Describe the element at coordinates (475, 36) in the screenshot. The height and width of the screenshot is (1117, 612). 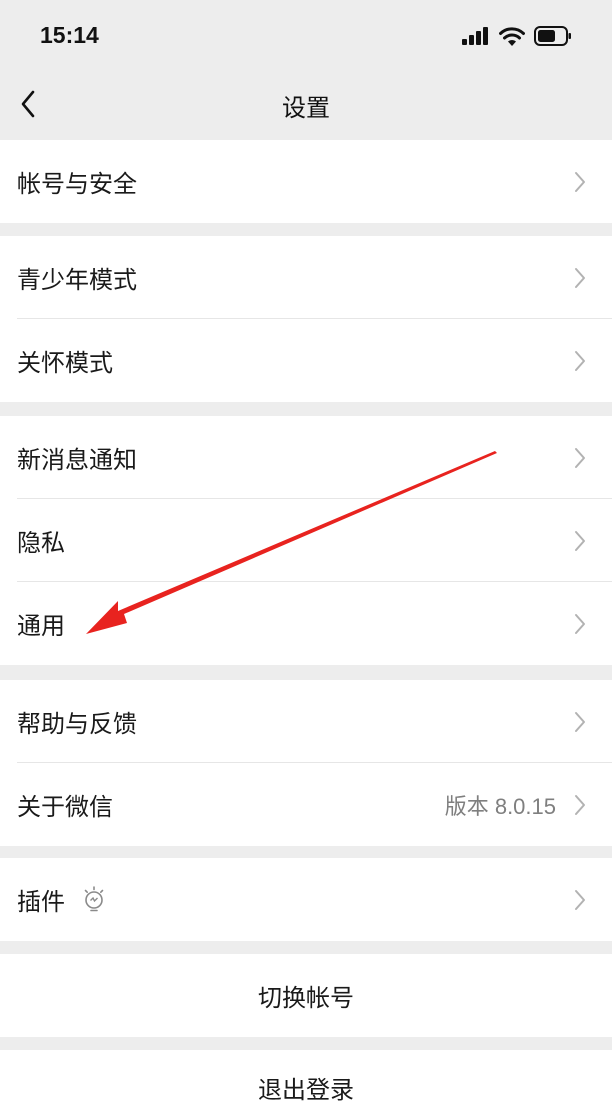
I see `signal-icon` at that location.